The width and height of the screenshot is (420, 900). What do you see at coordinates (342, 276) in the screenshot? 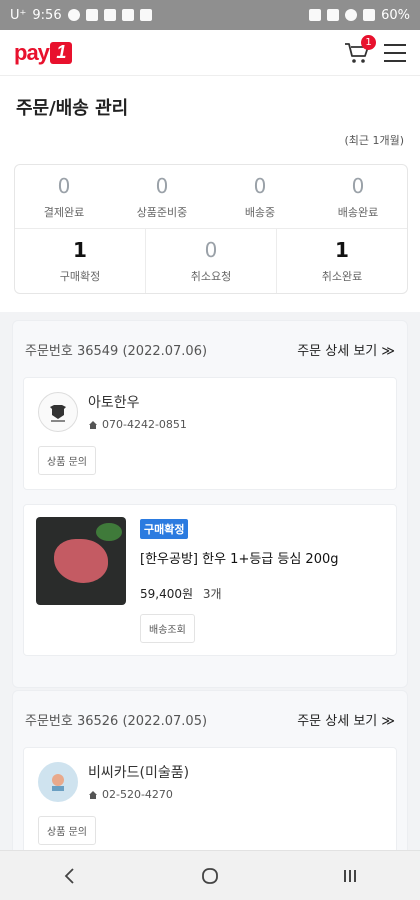
I see `status-label: 취소완료` at bounding box center [342, 276].